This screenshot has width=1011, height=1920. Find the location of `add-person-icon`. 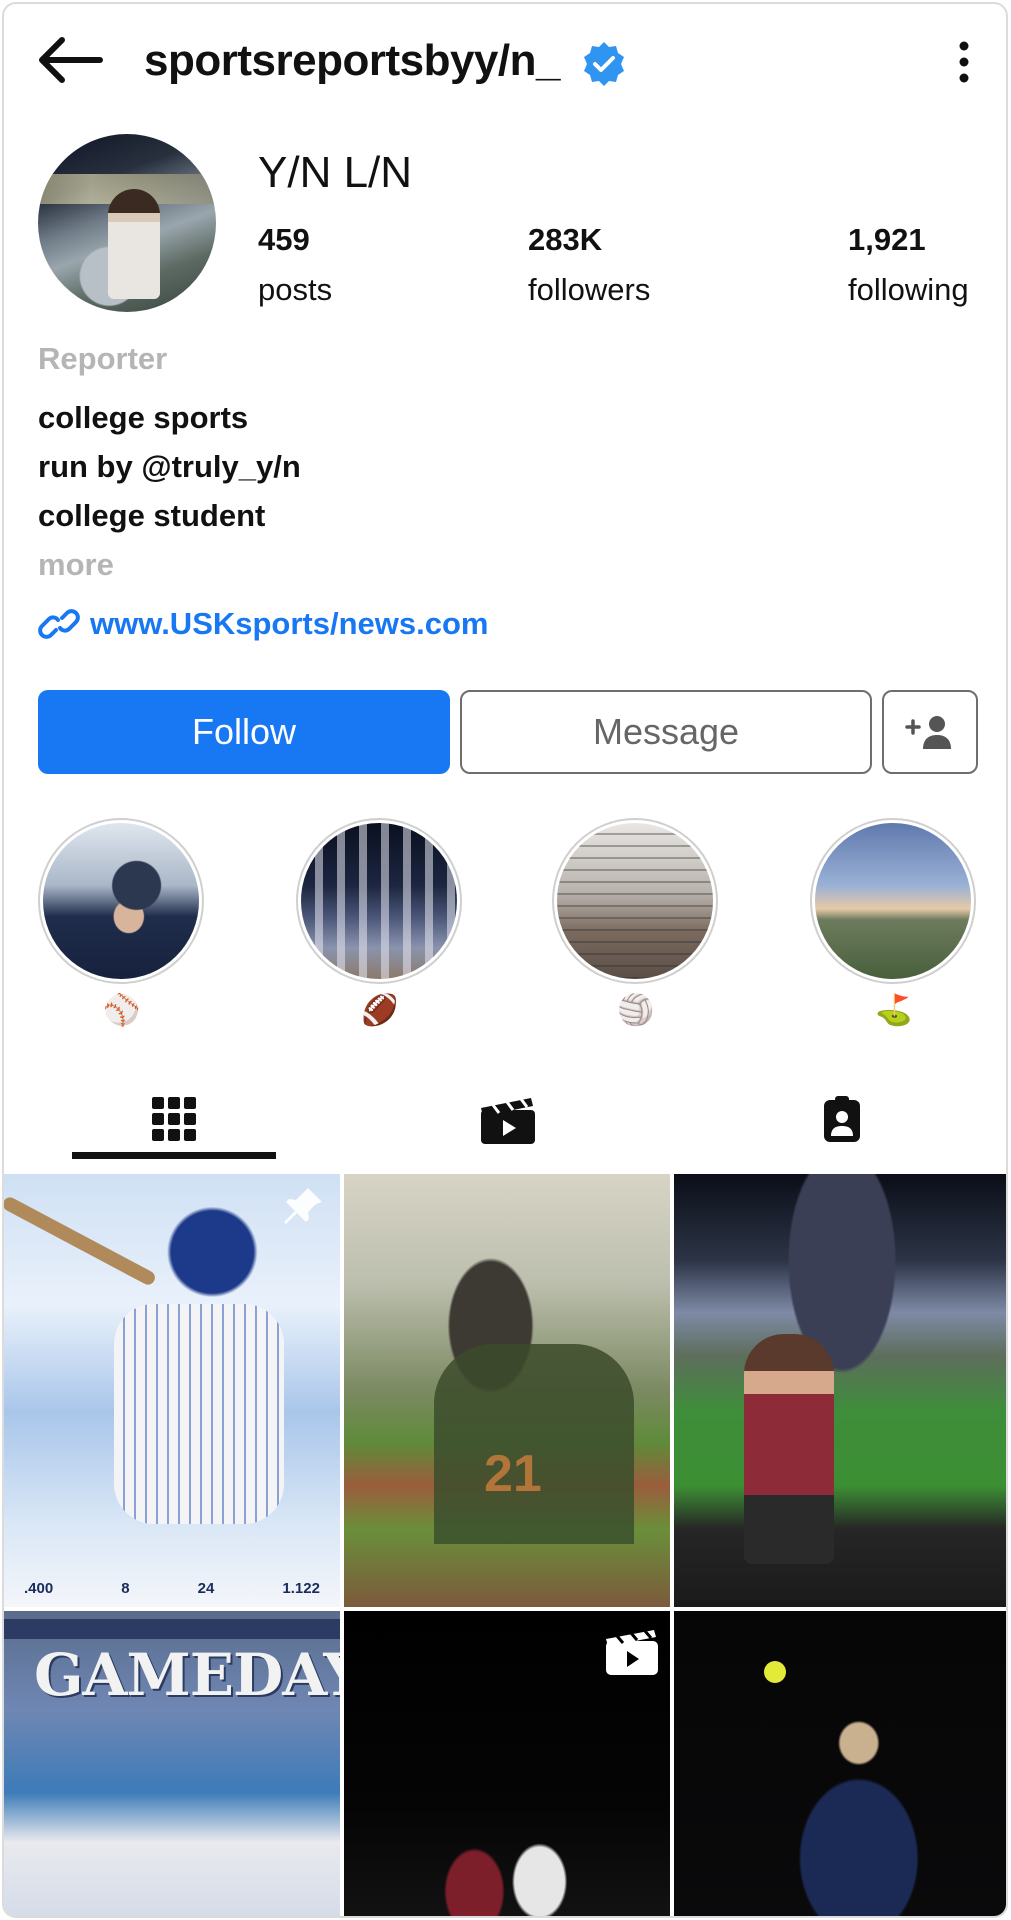

add-person-icon is located at coordinates (928, 732).